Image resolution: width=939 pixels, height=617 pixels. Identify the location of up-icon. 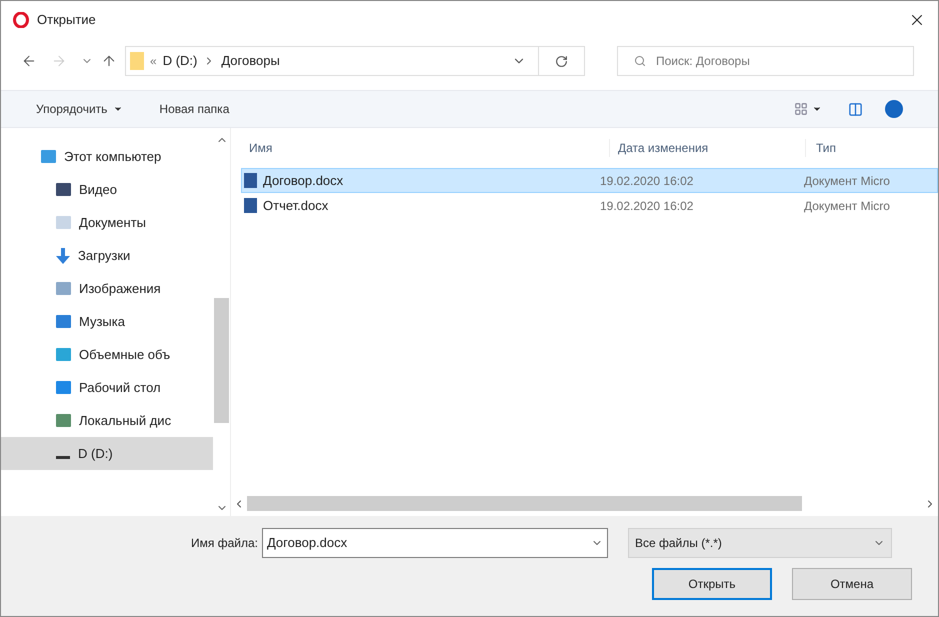
(109, 61).